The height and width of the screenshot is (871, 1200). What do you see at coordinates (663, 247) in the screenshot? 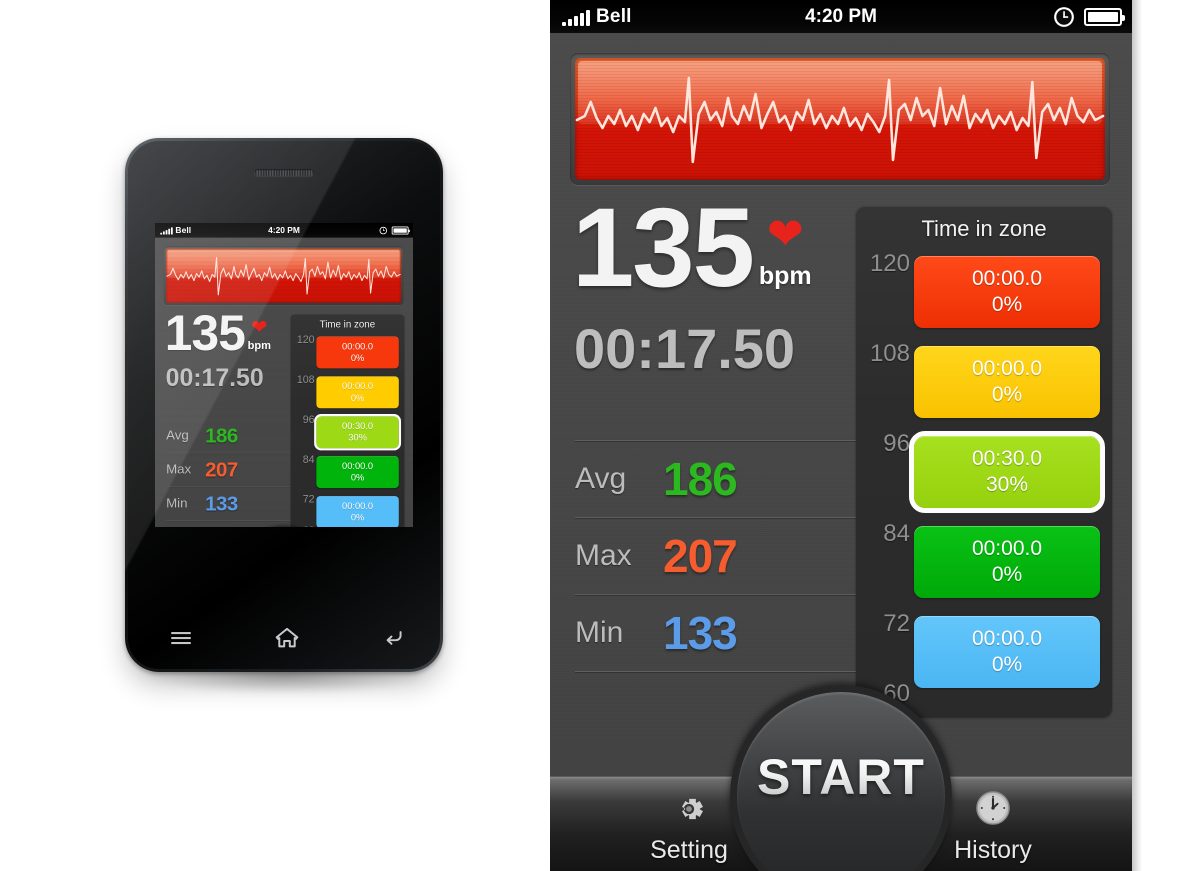
I see `bpm-value: 135` at bounding box center [663, 247].